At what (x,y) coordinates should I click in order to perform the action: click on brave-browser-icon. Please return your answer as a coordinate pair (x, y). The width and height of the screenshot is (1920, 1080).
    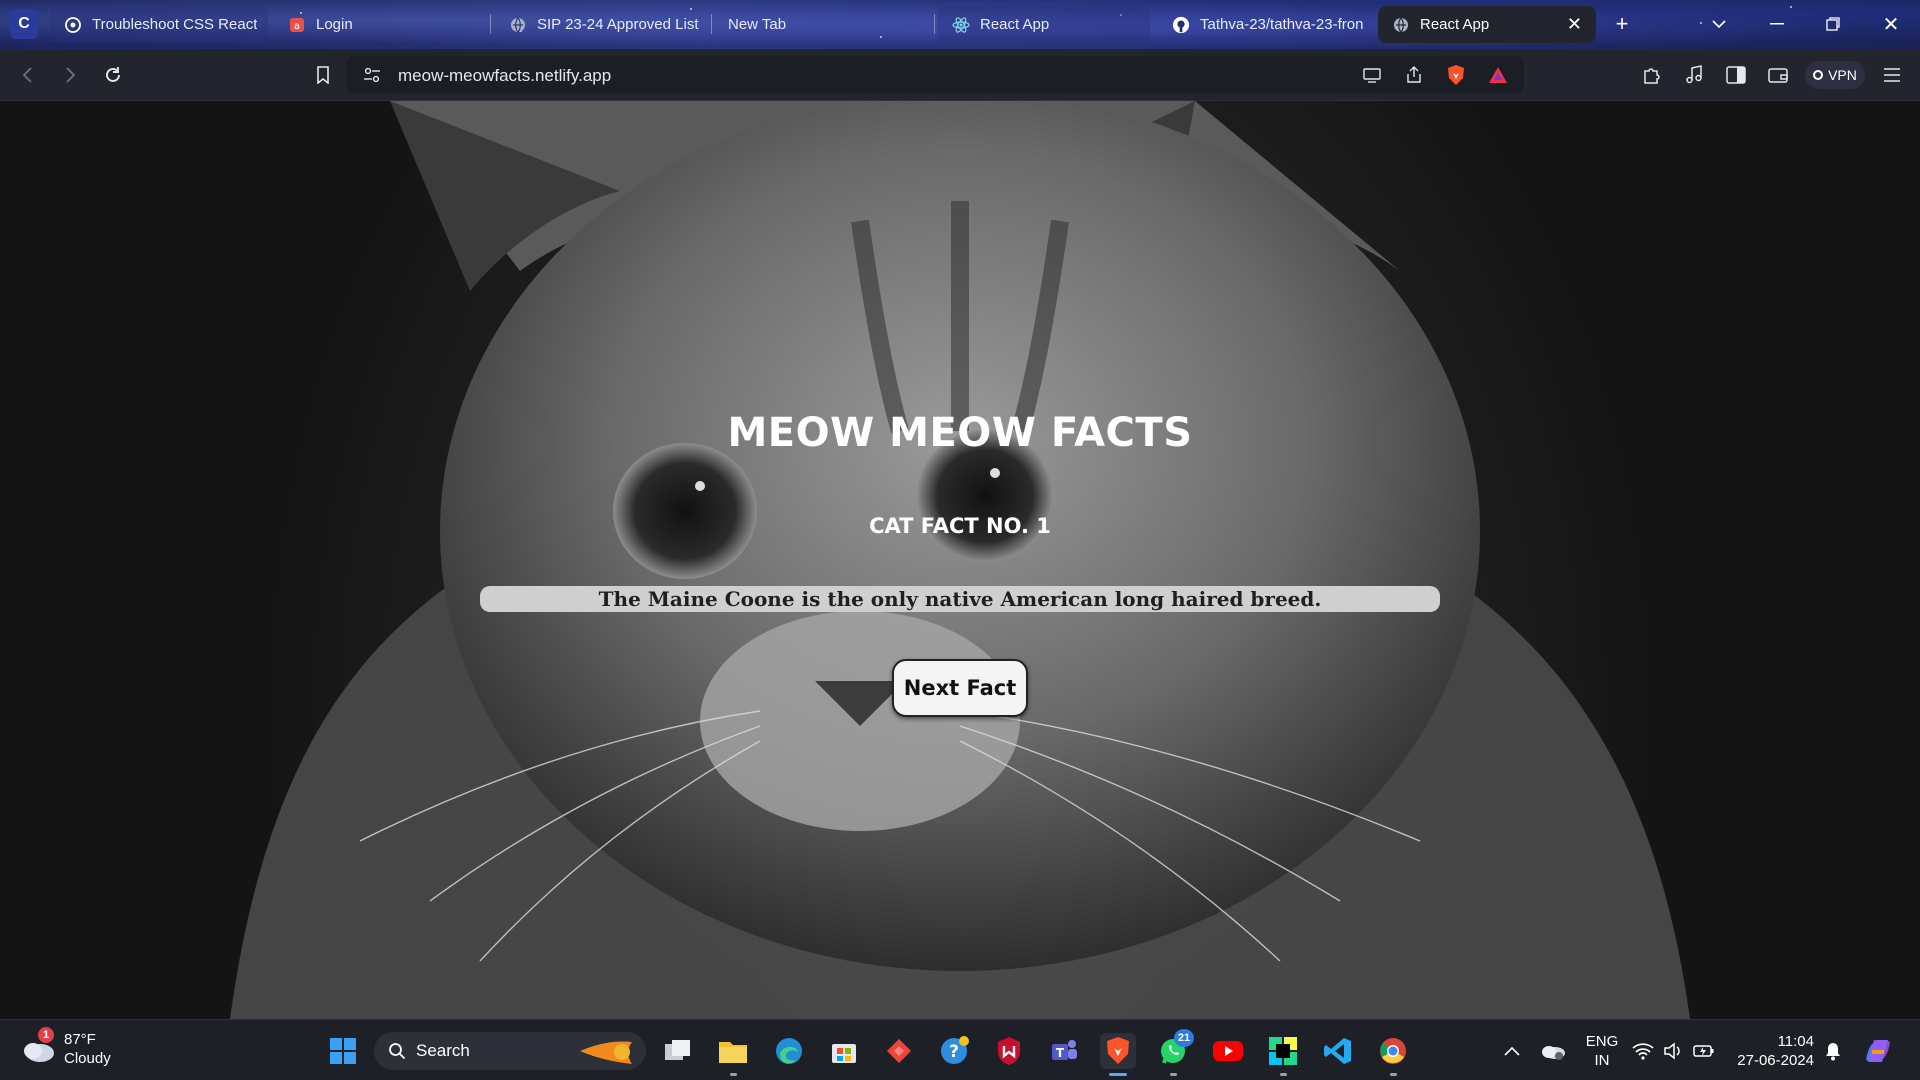
    Looking at the image, I should click on (1118, 1054).